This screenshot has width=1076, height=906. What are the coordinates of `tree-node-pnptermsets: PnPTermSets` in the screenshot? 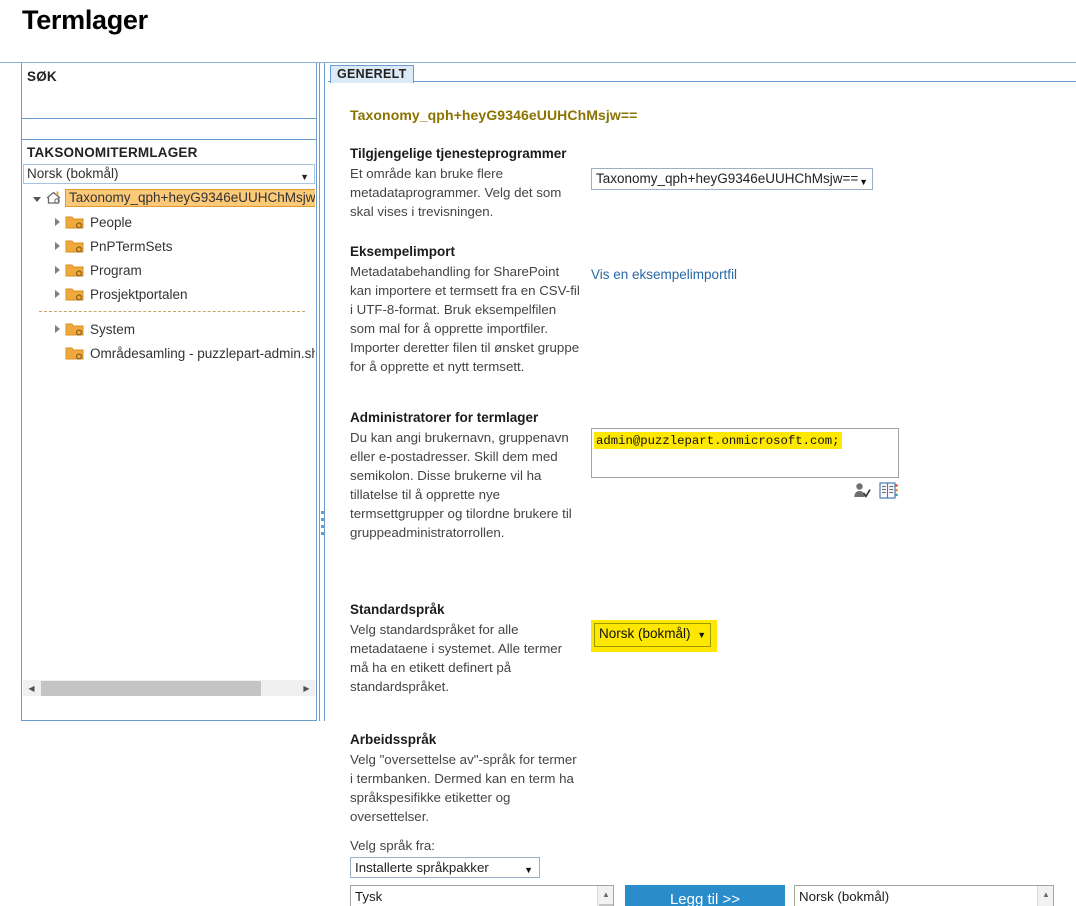 It's located at (169, 246).